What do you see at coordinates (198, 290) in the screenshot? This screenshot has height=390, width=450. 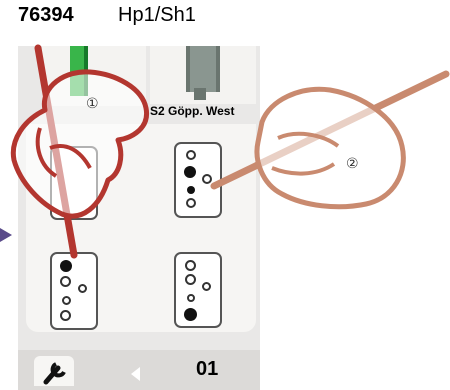 I see `aspect-bottom-right` at bounding box center [198, 290].